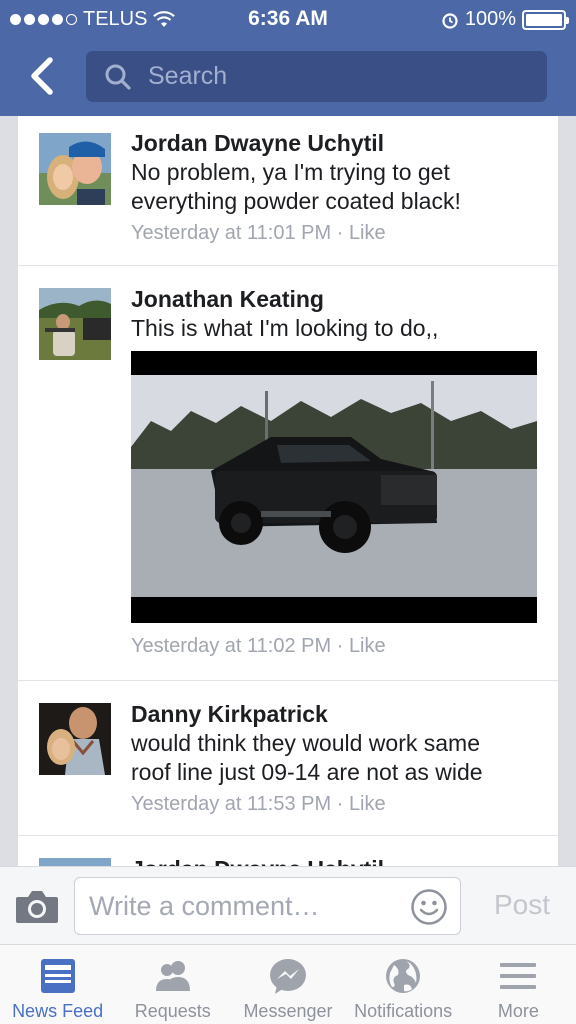 This screenshot has width=576, height=1024. I want to click on requests-icon, so click(172, 976).